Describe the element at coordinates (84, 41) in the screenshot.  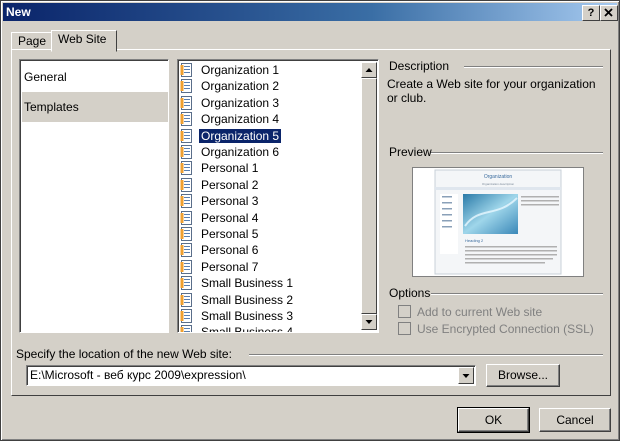
I see `tab-web-site: Web Site` at that location.